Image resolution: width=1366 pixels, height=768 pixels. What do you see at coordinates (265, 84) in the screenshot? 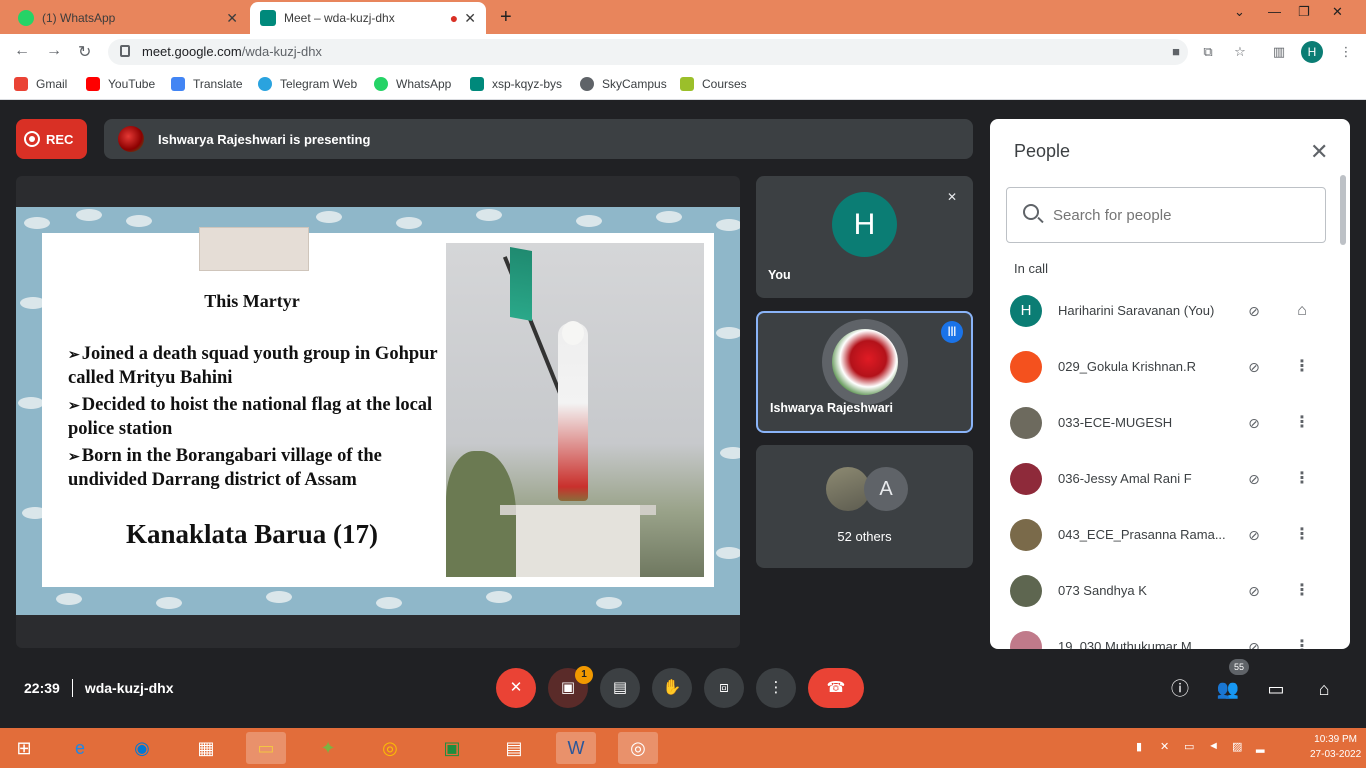
I see `telegram-icon` at bounding box center [265, 84].